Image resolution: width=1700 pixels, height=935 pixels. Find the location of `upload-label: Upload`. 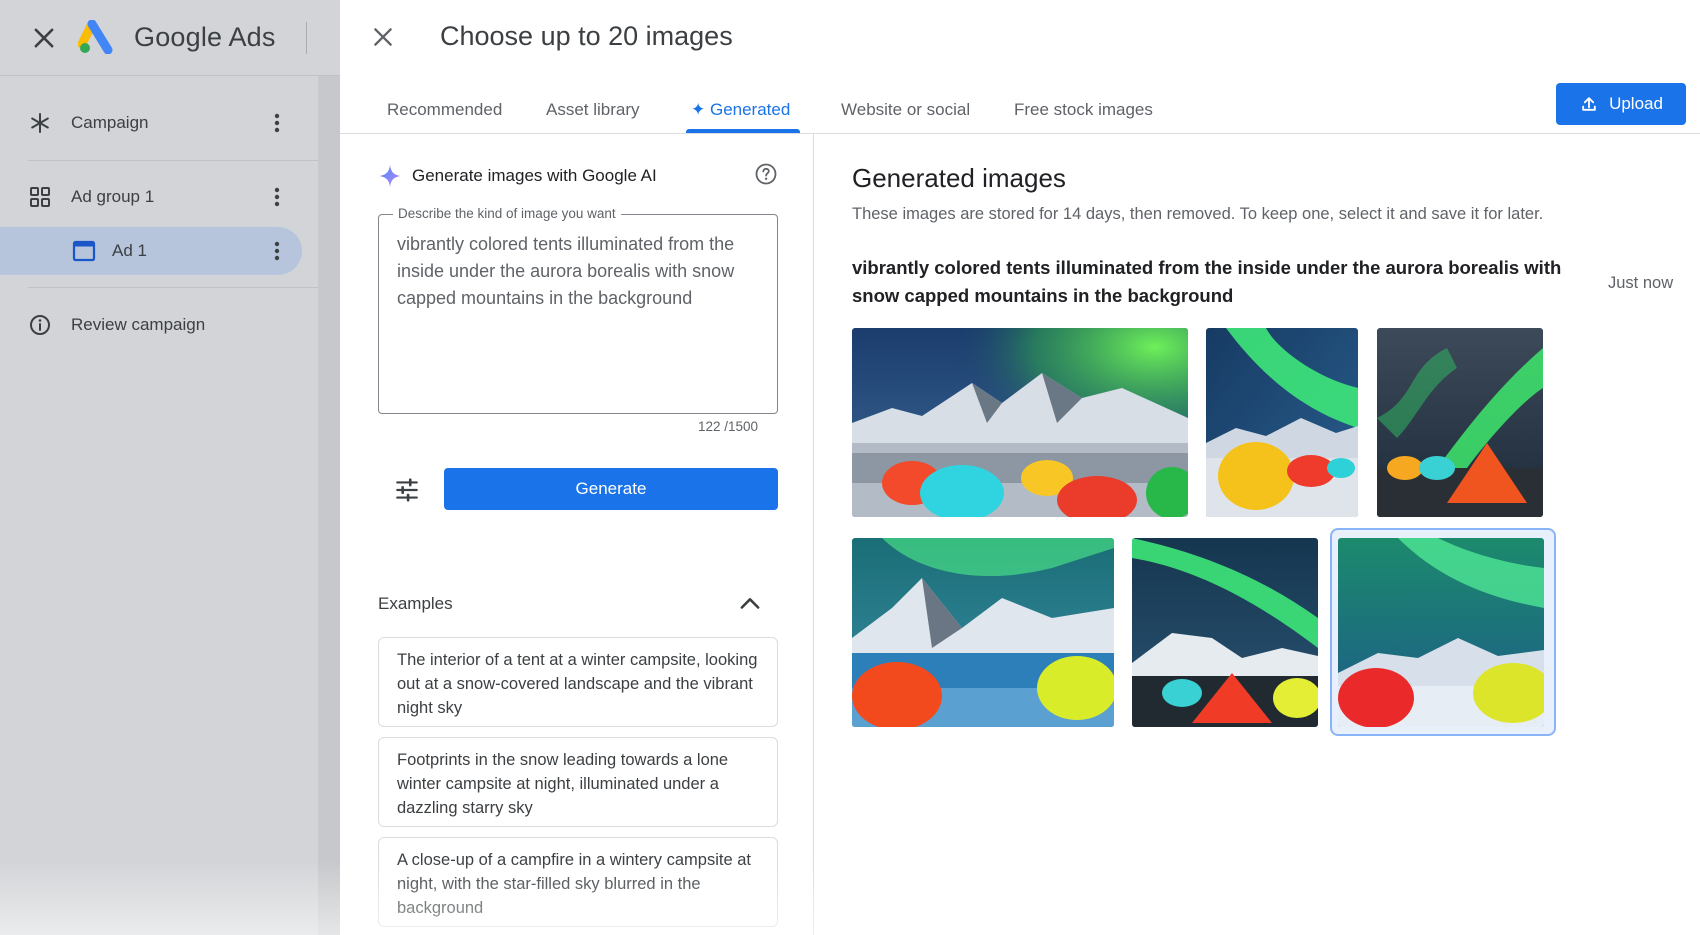

upload-label: Upload is located at coordinates (1636, 103).